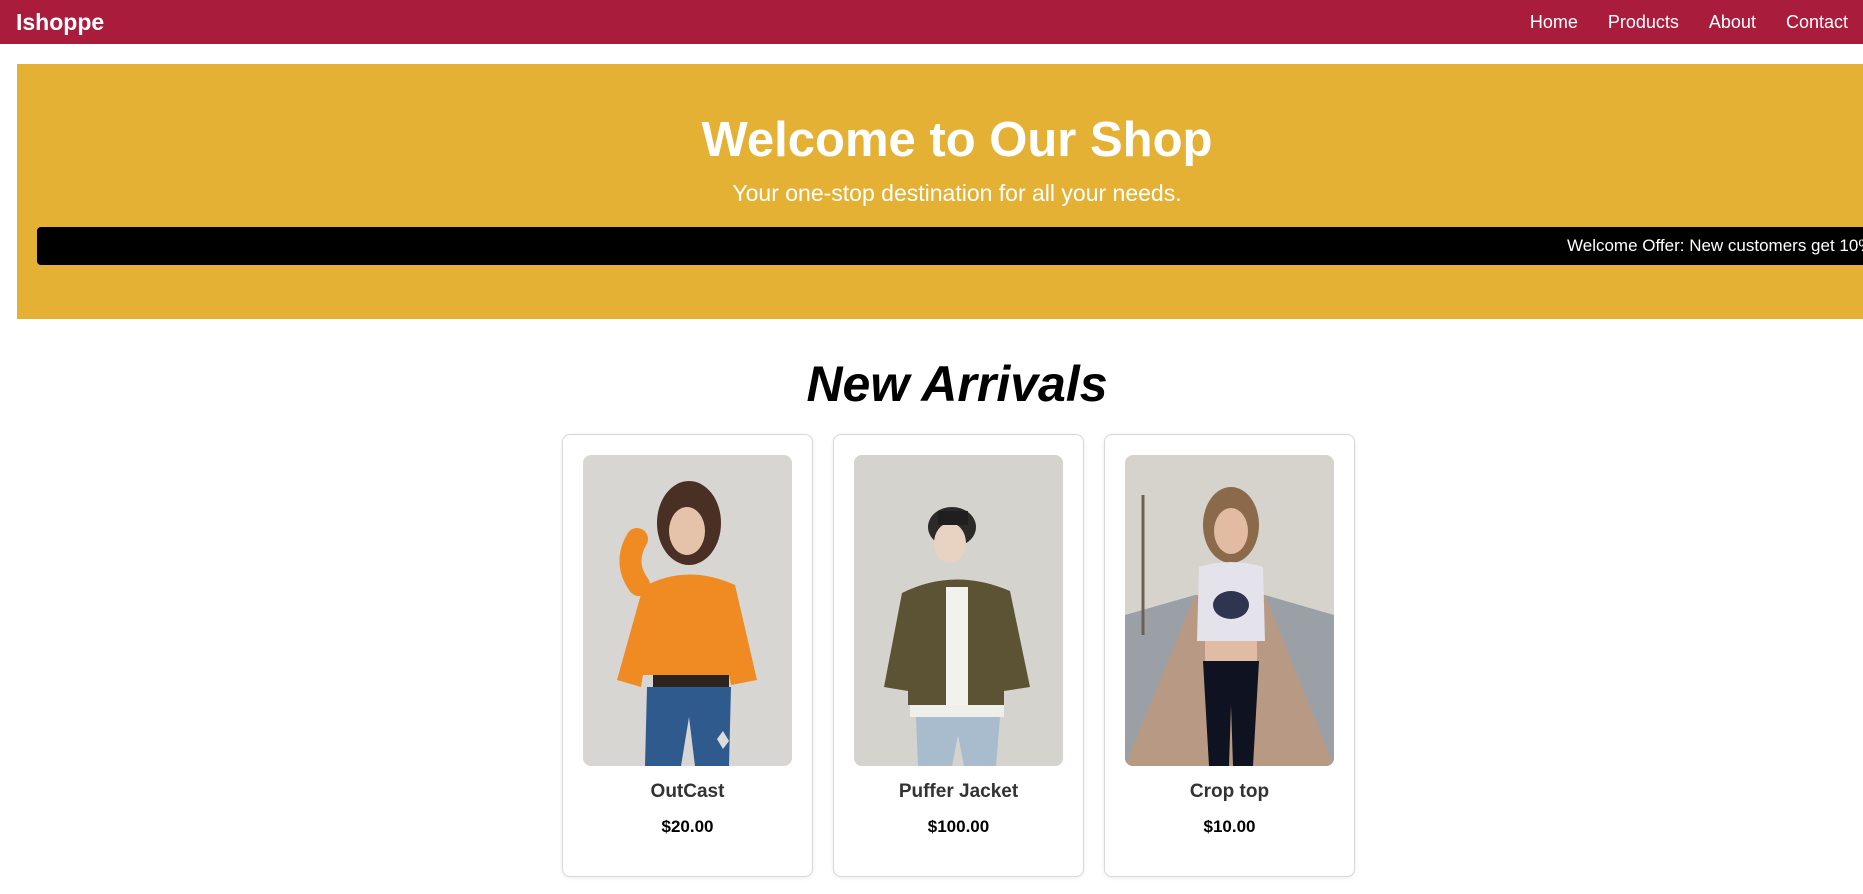 The image size is (1863, 894). Describe the element at coordinates (957, 140) in the screenshot. I see `hero-title: Welcome to Our Shop` at that location.